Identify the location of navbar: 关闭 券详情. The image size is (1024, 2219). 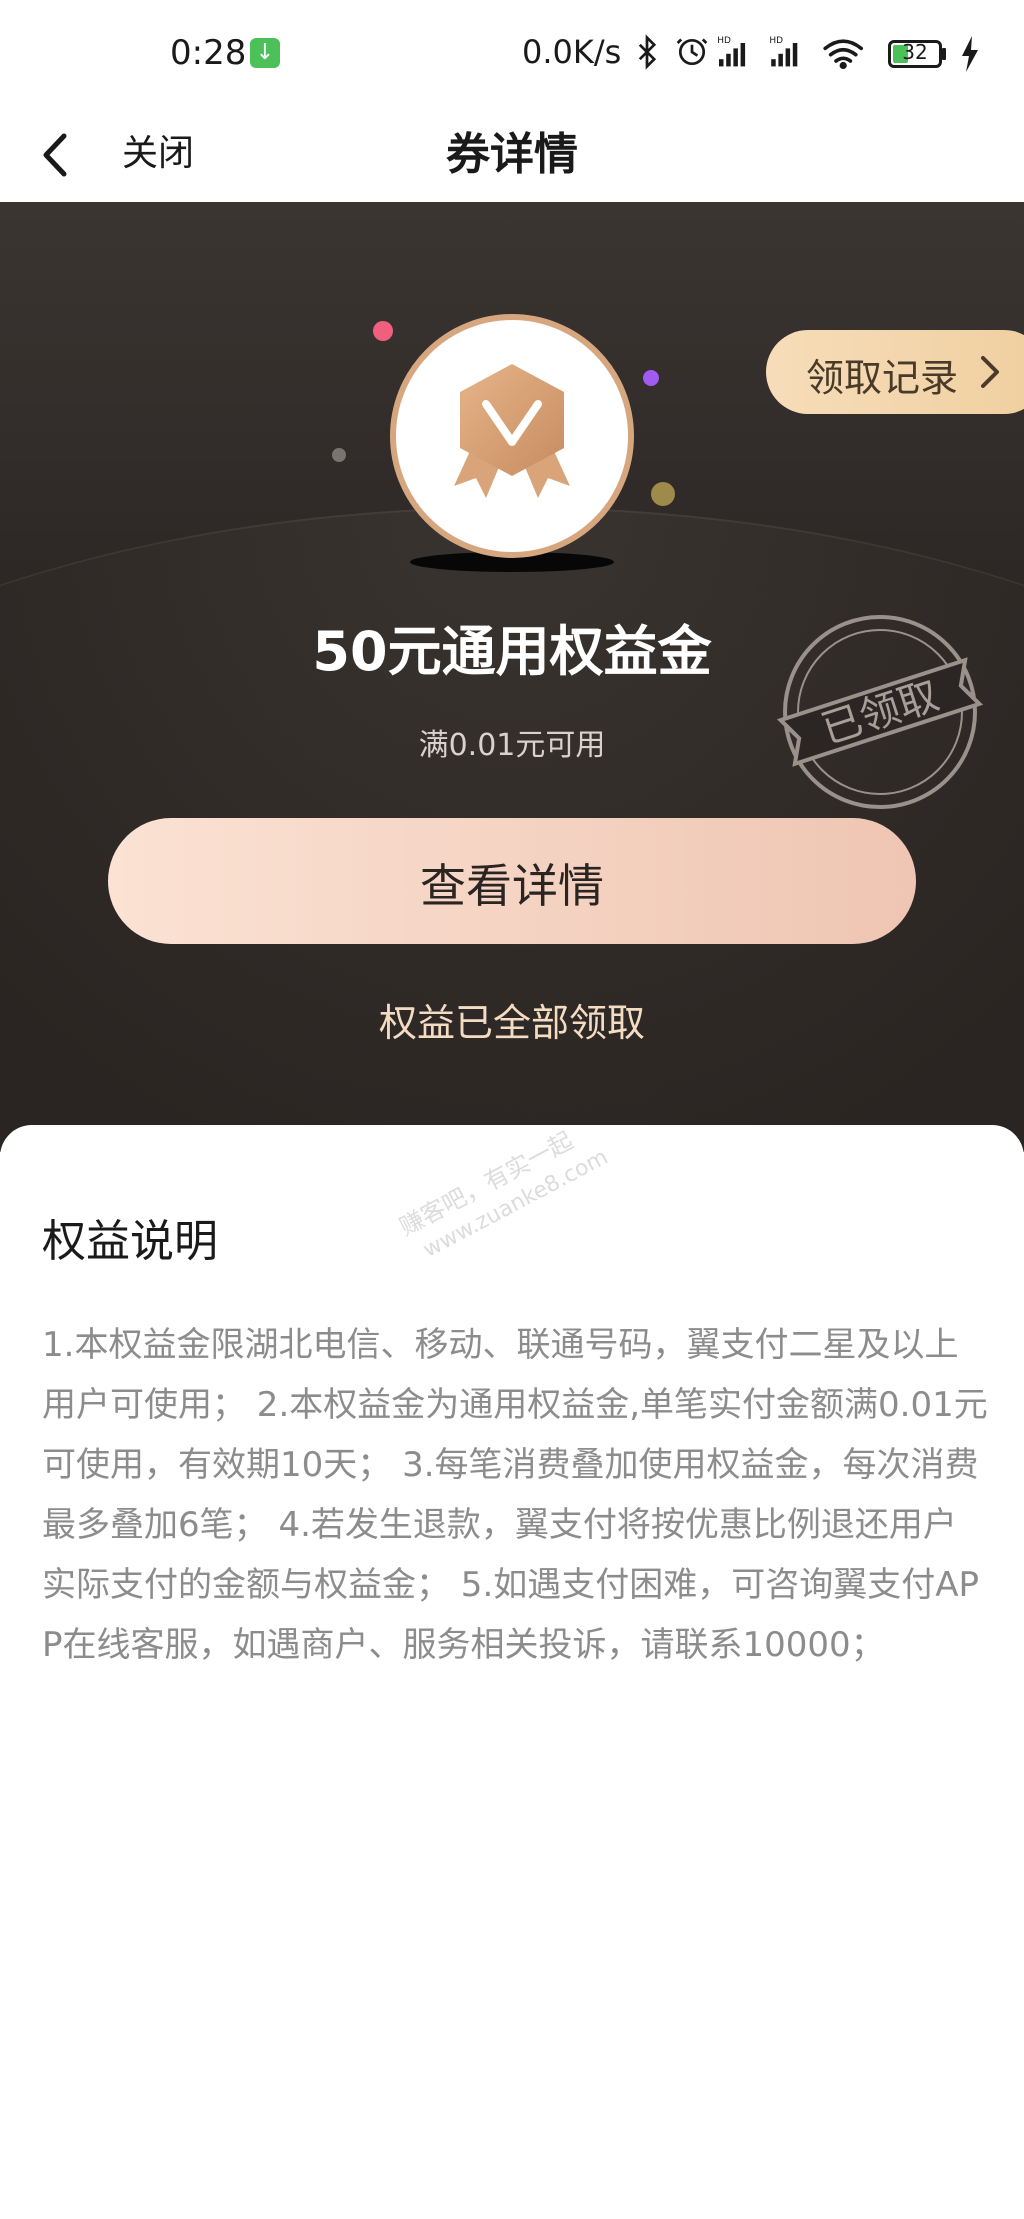
(512, 156).